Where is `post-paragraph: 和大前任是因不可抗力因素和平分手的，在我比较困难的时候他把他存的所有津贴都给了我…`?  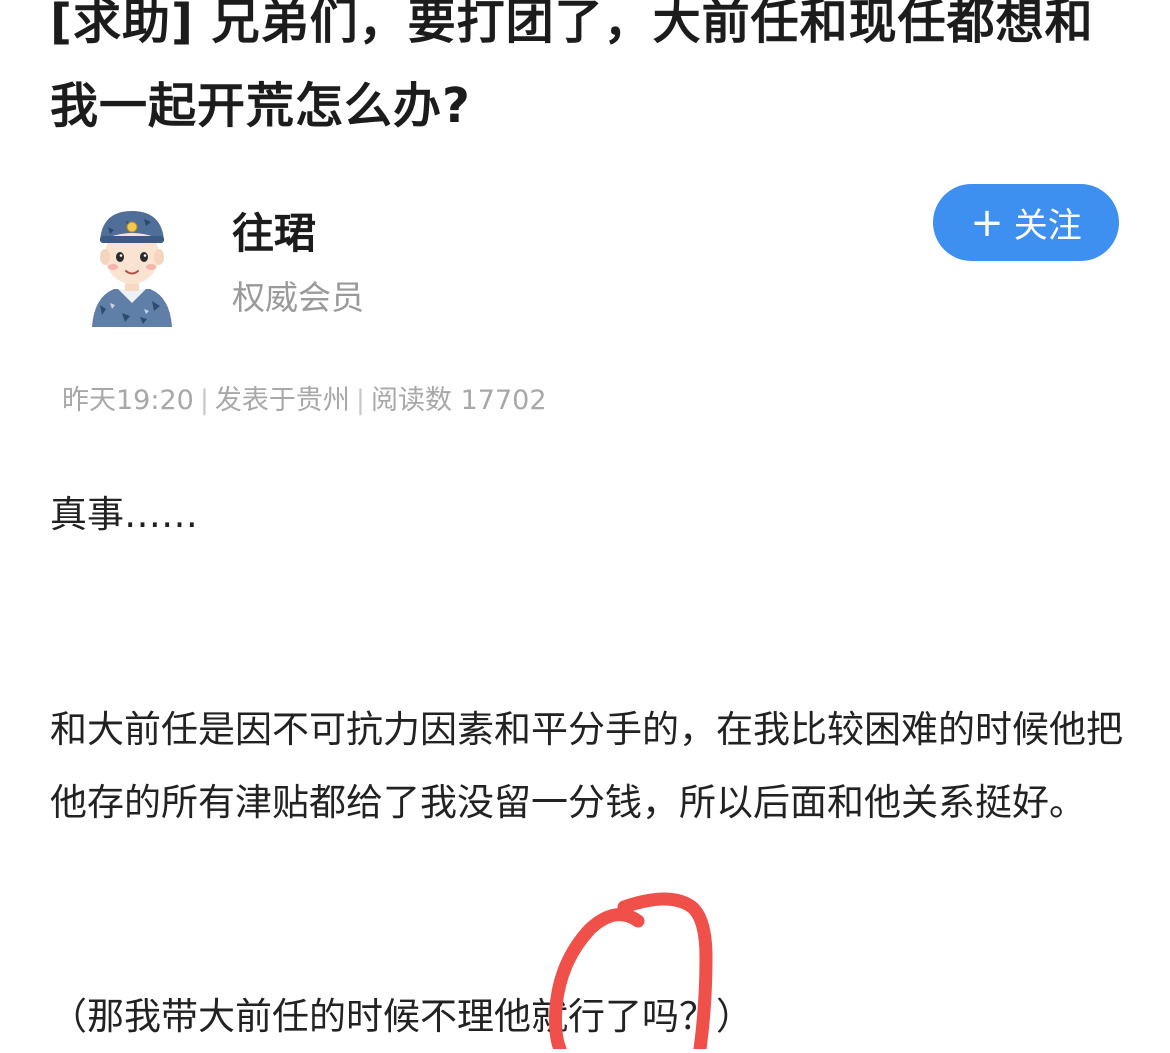
post-paragraph: 和大前任是因不可抗力因素和平分手的，在我比较困难的时候他把他存的所有津贴都给了我… is located at coordinates (586, 766).